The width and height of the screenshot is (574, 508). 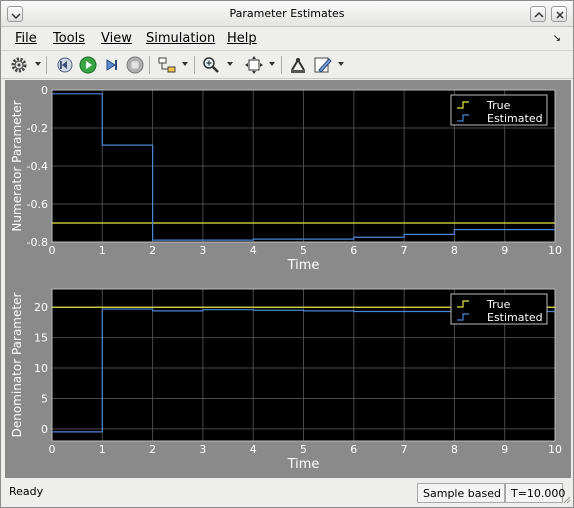 I want to click on scope-properties-button, so click(x=299, y=65).